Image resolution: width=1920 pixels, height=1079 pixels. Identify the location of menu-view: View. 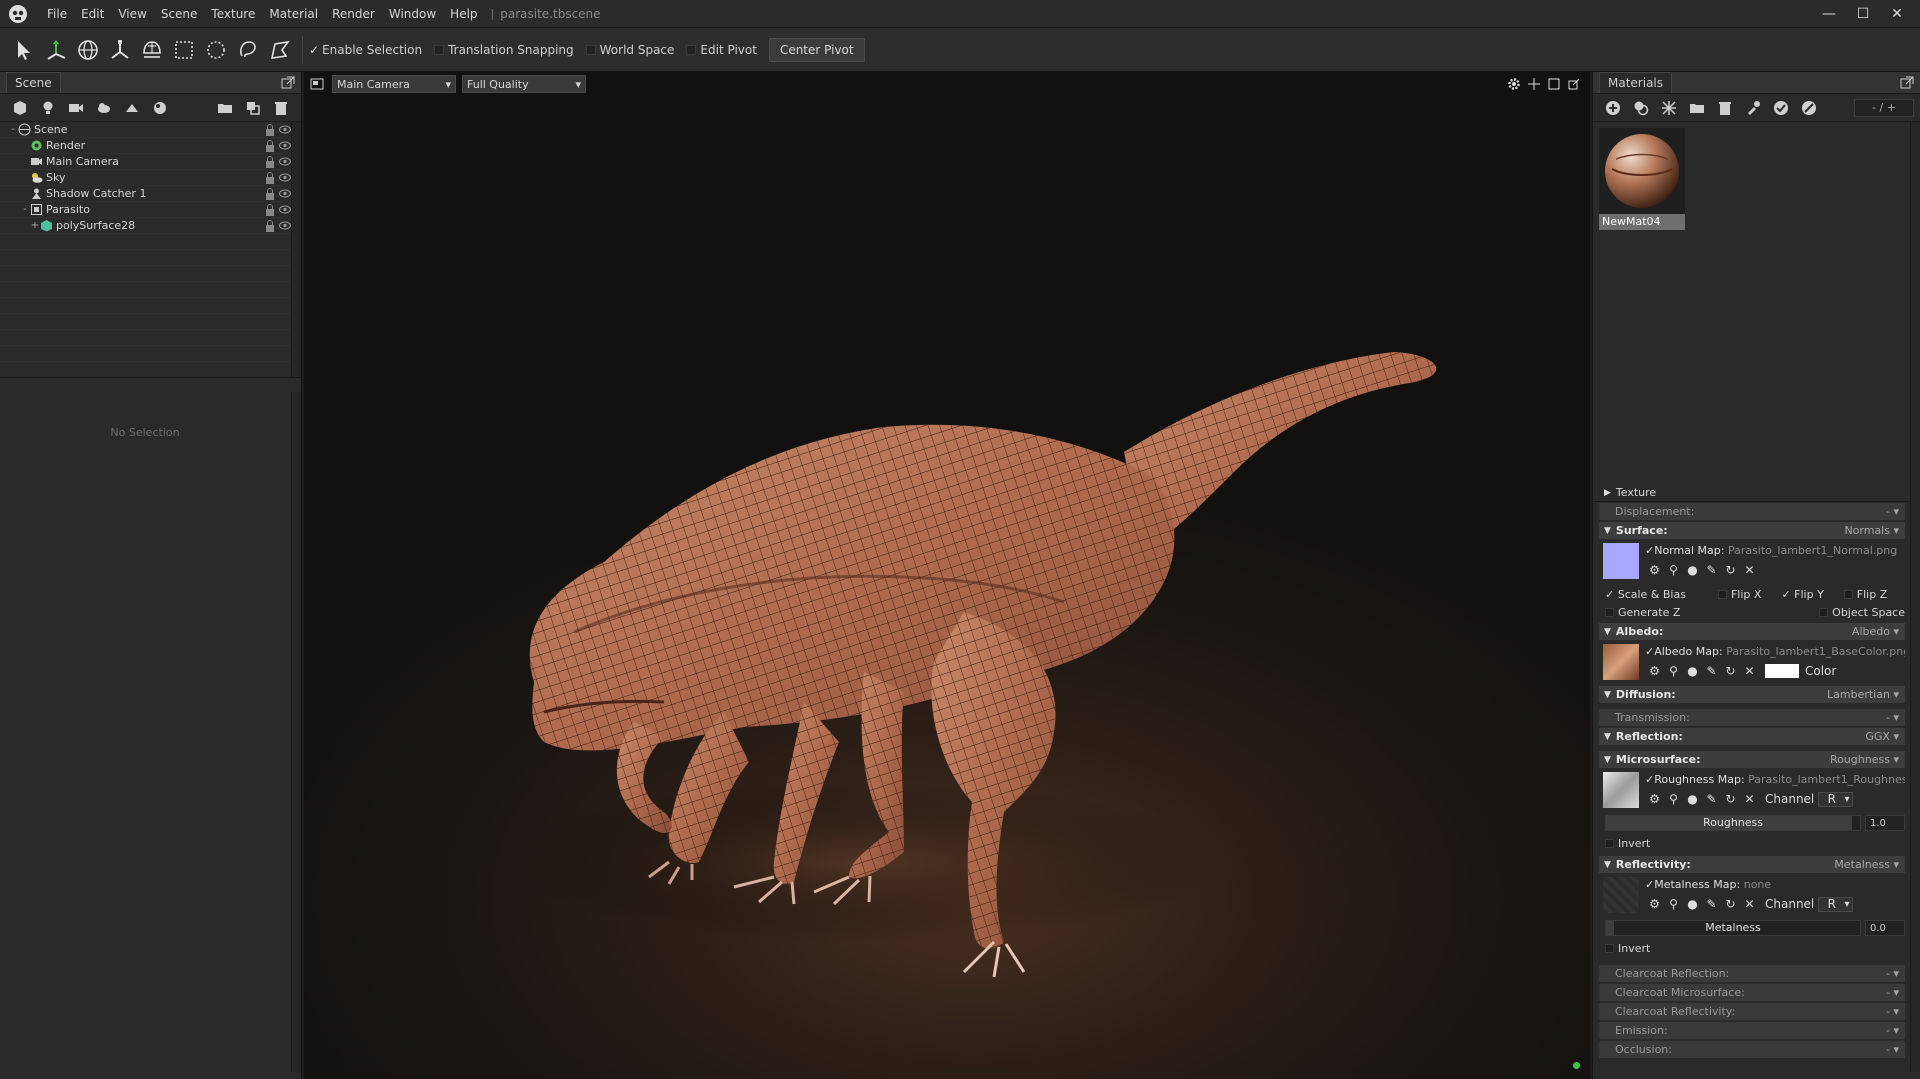
(132, 14).